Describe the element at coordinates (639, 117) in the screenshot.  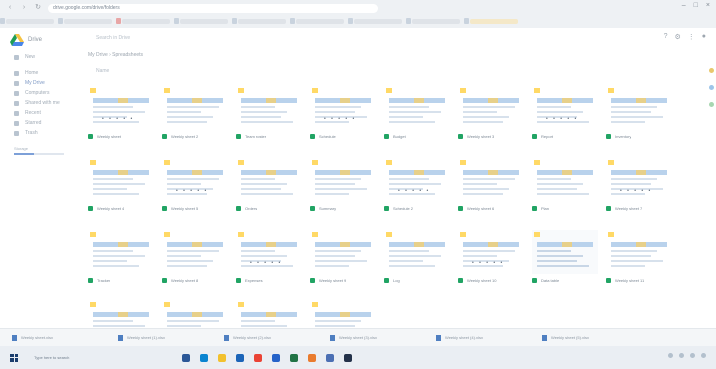
I see `file-card: Inventory` at that location.